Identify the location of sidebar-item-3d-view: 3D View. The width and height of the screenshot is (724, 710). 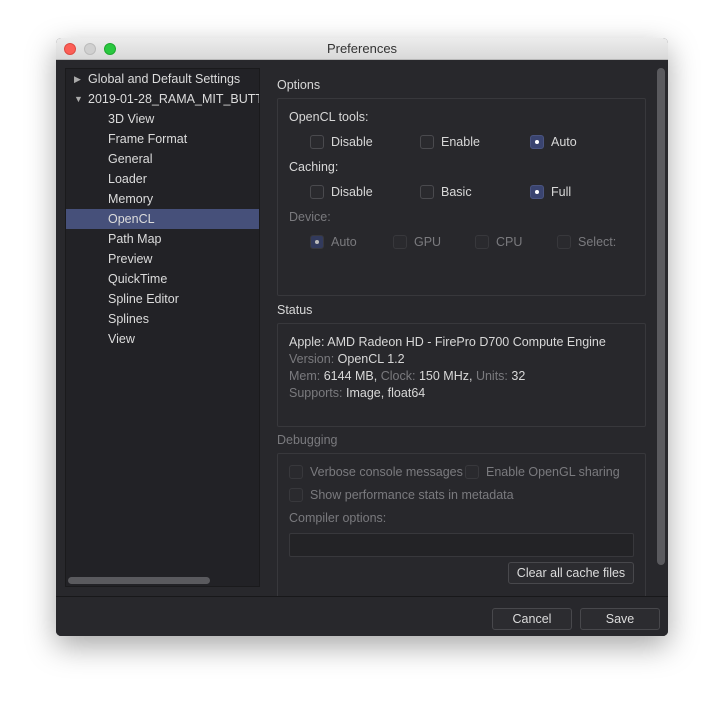
(162, 119).